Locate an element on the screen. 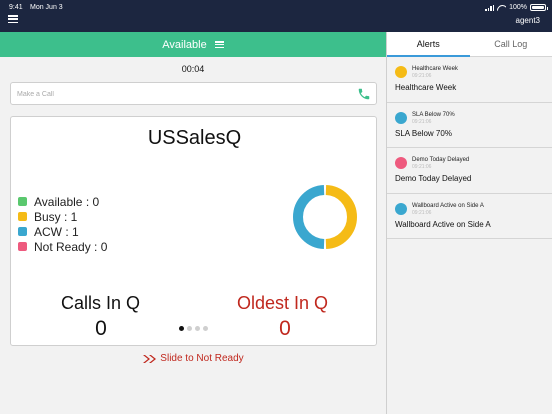 The width and height of the screenshot is (552, 414). make-call-field is located at coordinates (193, 93).